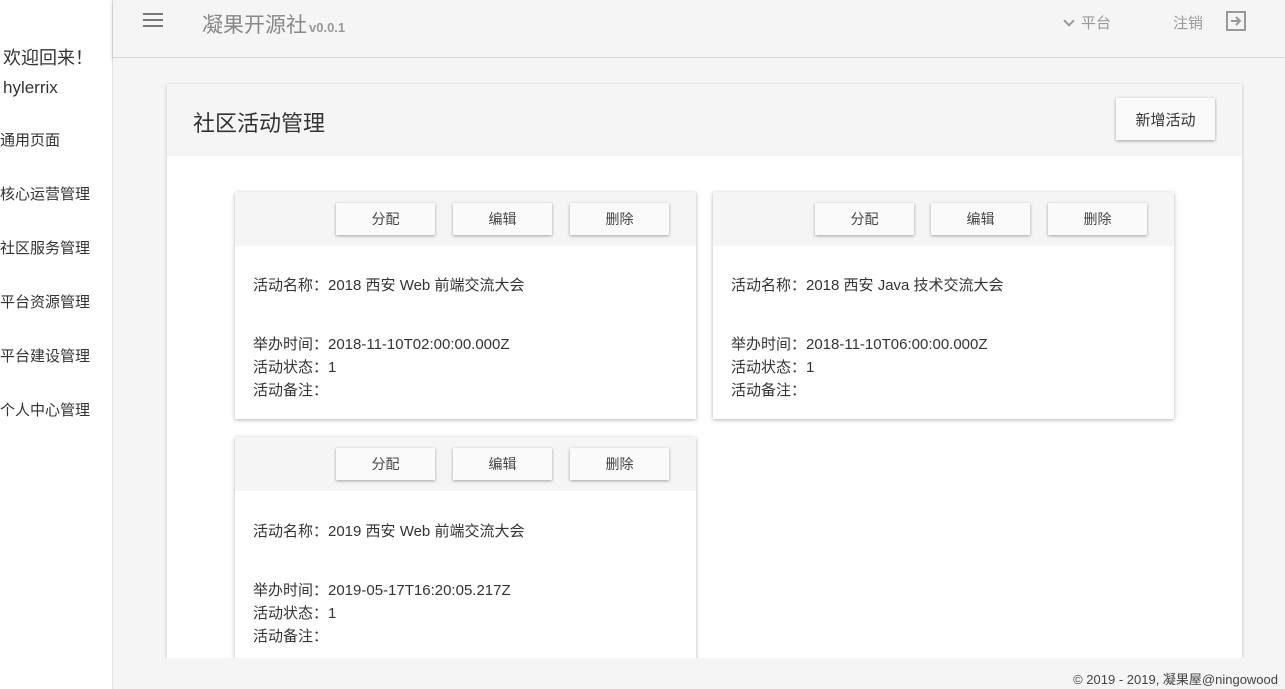 The image size is (1285, 689). What do you see at coordinates (699, 673) in the screenshot?
I see `footer: © 2019 - 2019, 凝果屋@ningowood` at bounding box center [699, 673].